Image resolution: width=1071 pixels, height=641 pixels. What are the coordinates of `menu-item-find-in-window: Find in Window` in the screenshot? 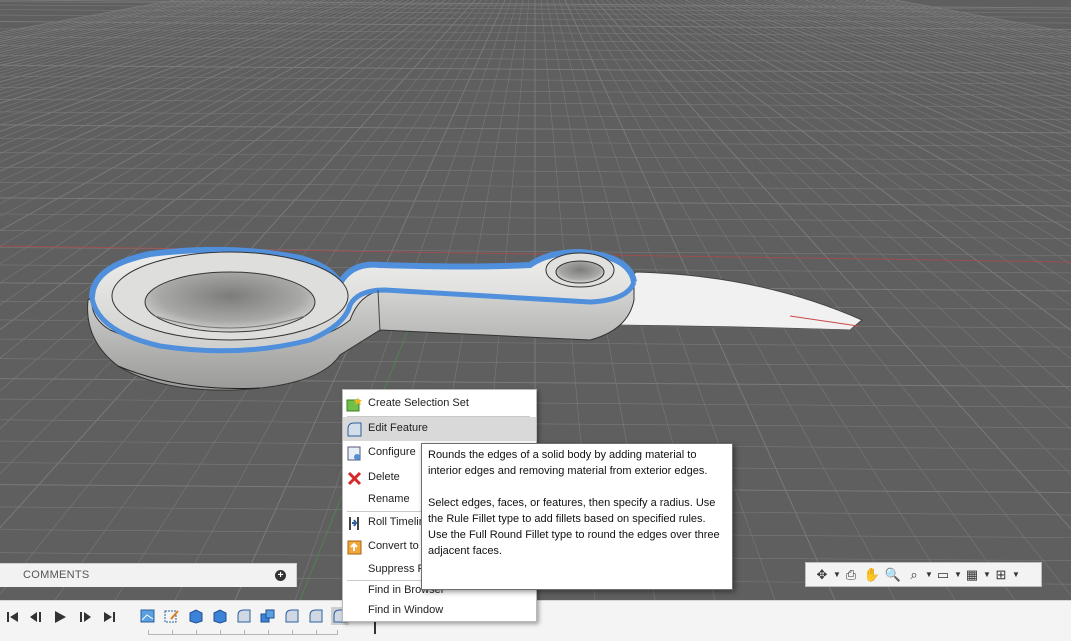 It's located at (439, 611).